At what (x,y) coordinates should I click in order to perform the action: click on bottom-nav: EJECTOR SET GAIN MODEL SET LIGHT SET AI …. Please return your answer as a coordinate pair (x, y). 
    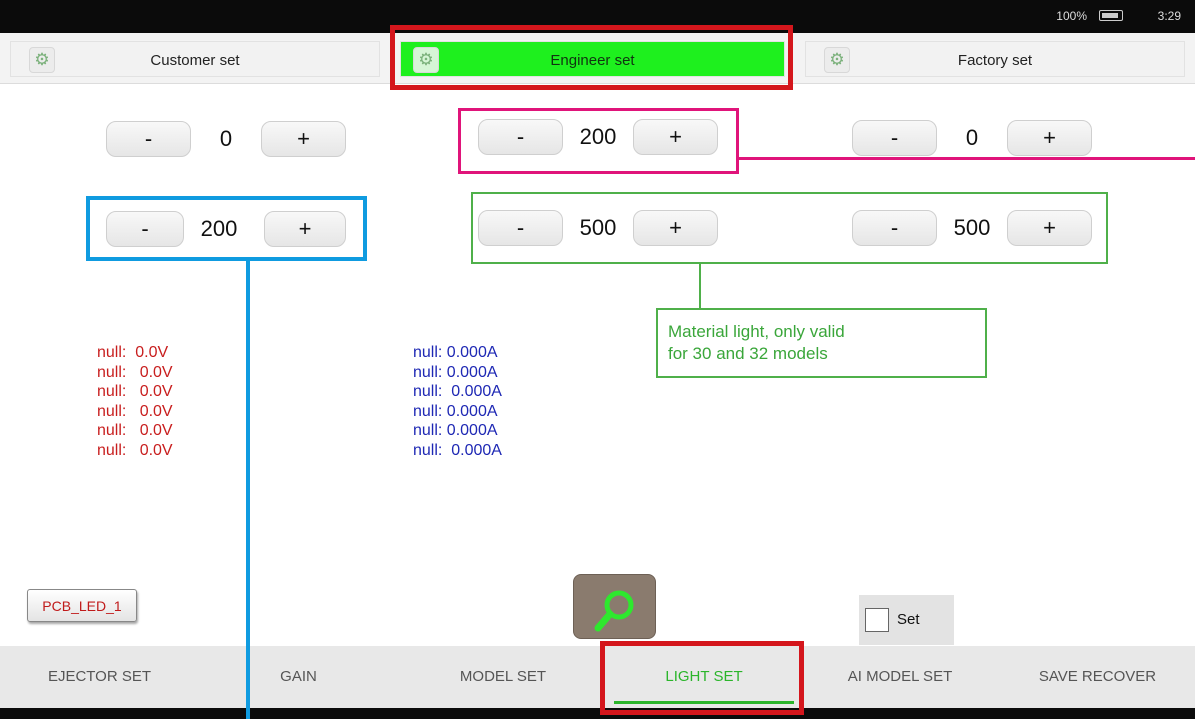
    Looking at the image, I should click on (597, 677).